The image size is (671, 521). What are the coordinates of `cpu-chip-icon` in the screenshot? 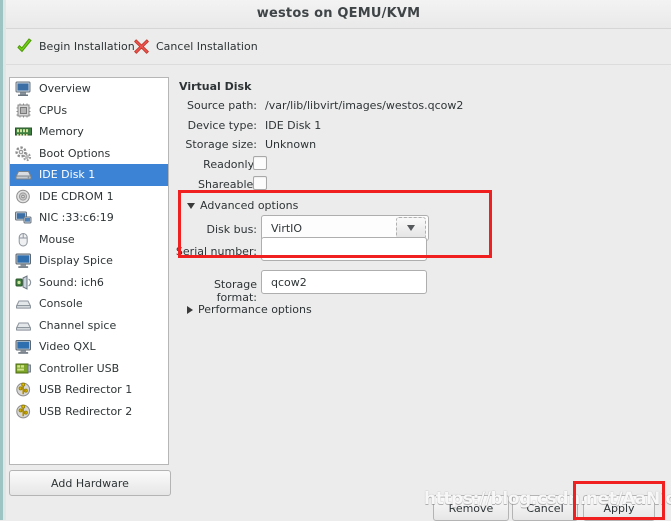 It's located at (23, 110).